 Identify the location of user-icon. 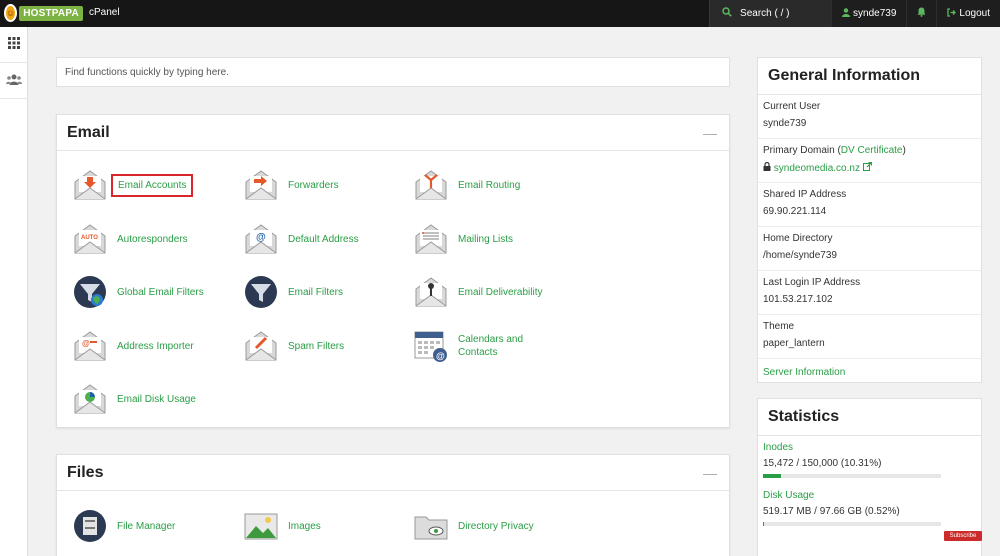
(846, 13).